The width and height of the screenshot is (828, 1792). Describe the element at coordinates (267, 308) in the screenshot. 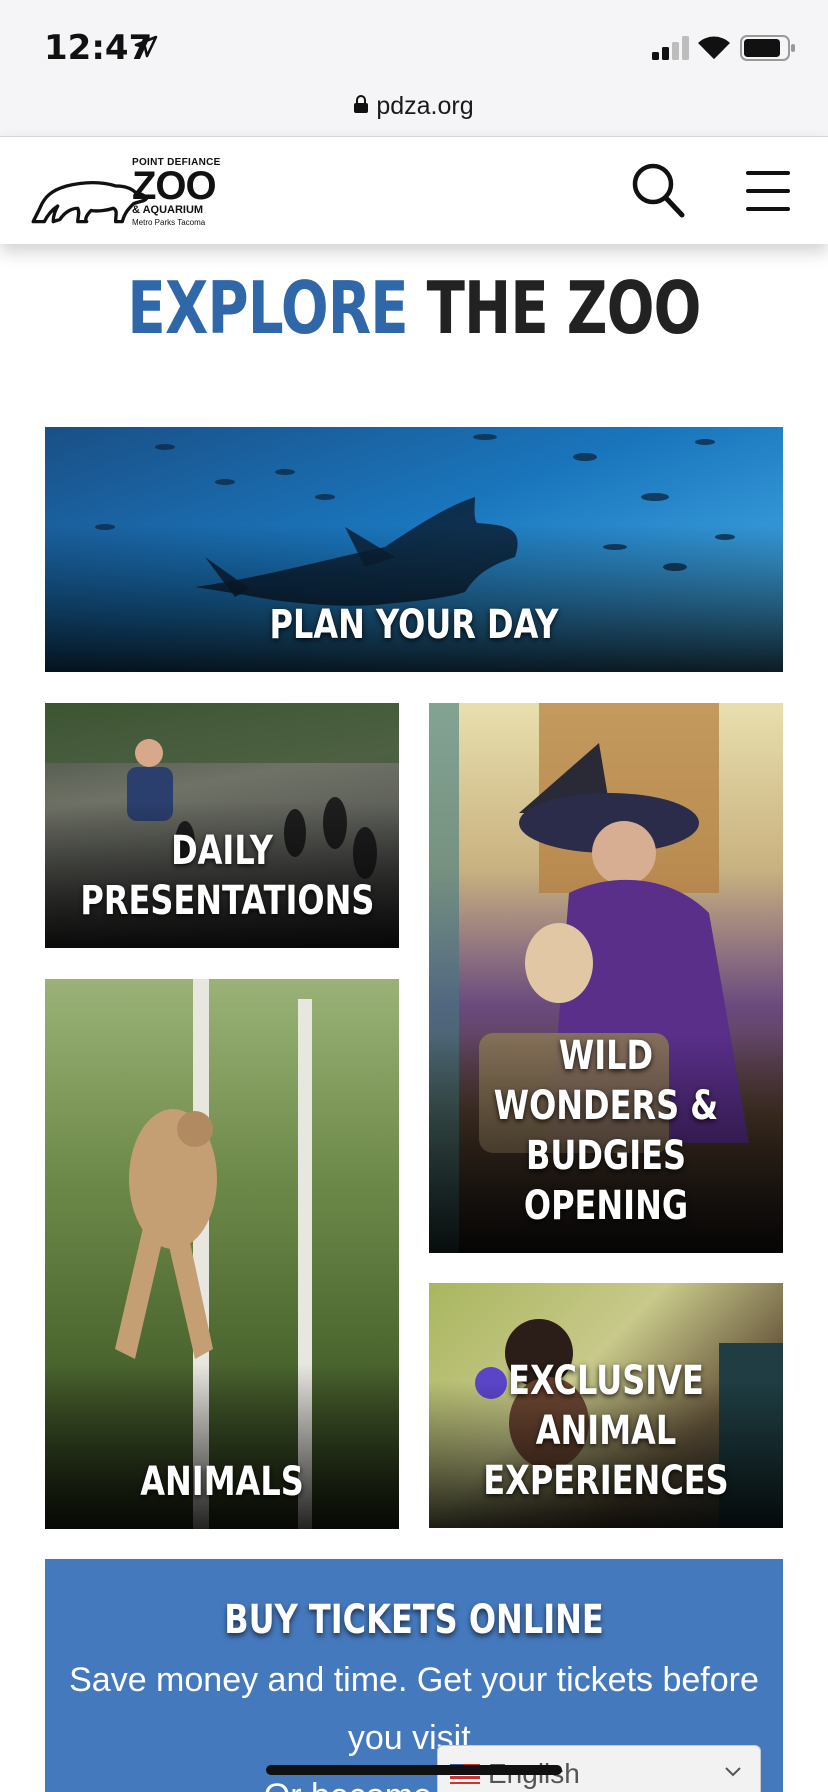

I see `title-part-explore: EXPLORE` at that location.